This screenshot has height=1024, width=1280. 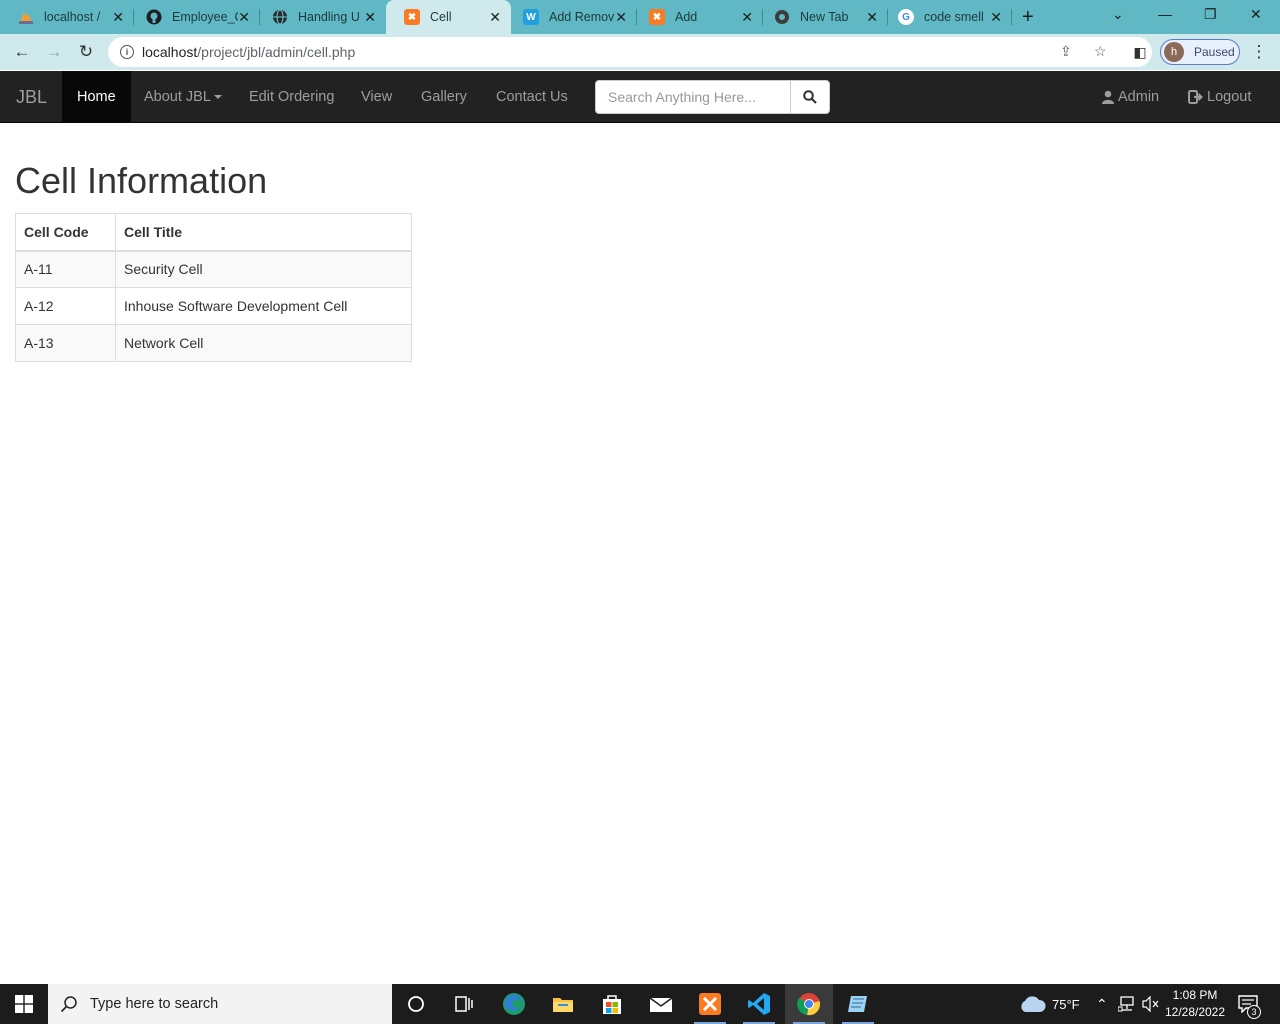 I want to click on browser-menu-icon: ⋮, so click(x=1259, y=52).